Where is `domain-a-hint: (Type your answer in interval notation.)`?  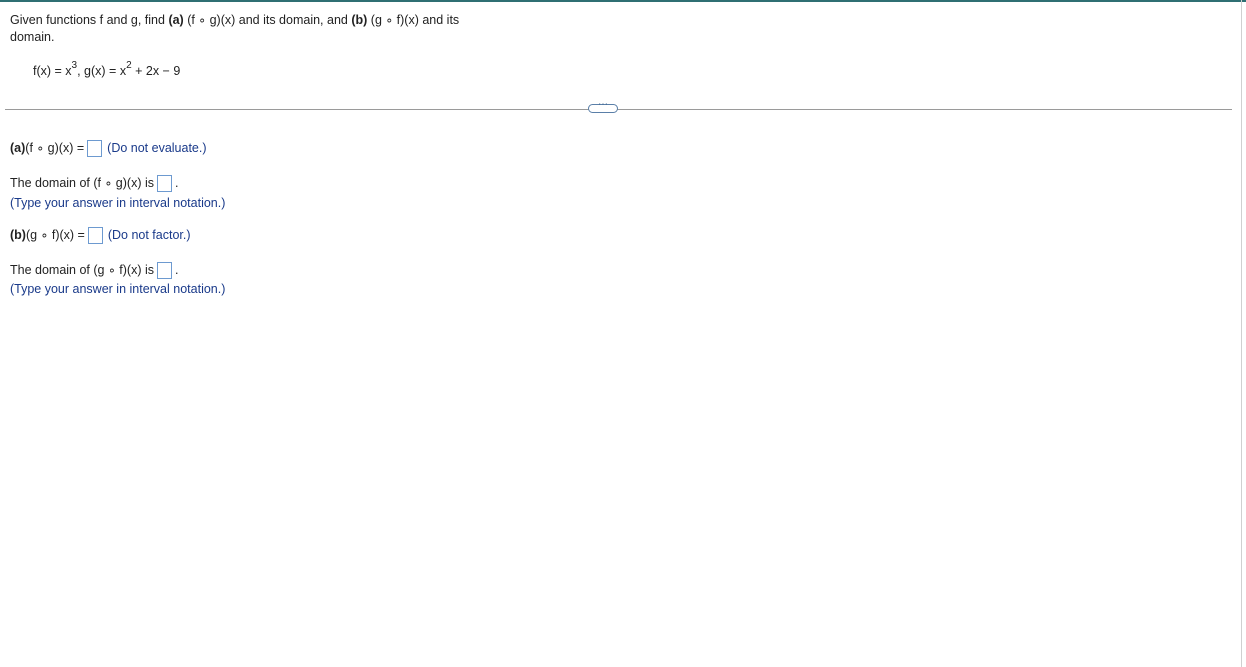 domain-a-hint: (Type your answer in interval notation.) is located at coordinates (118, 203).